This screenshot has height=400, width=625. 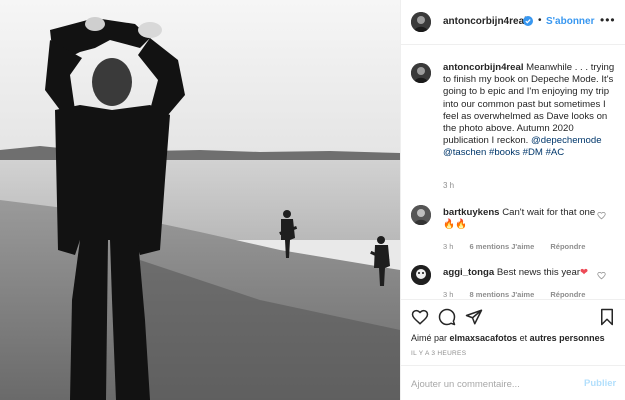 I want to click on comment-icon, so click(x=447, y=317).